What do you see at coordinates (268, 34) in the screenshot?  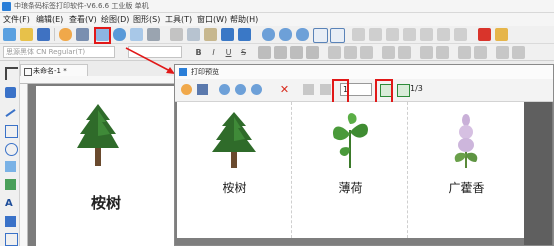 I see `zoom-in-icon` at bounding box center [268, 34].